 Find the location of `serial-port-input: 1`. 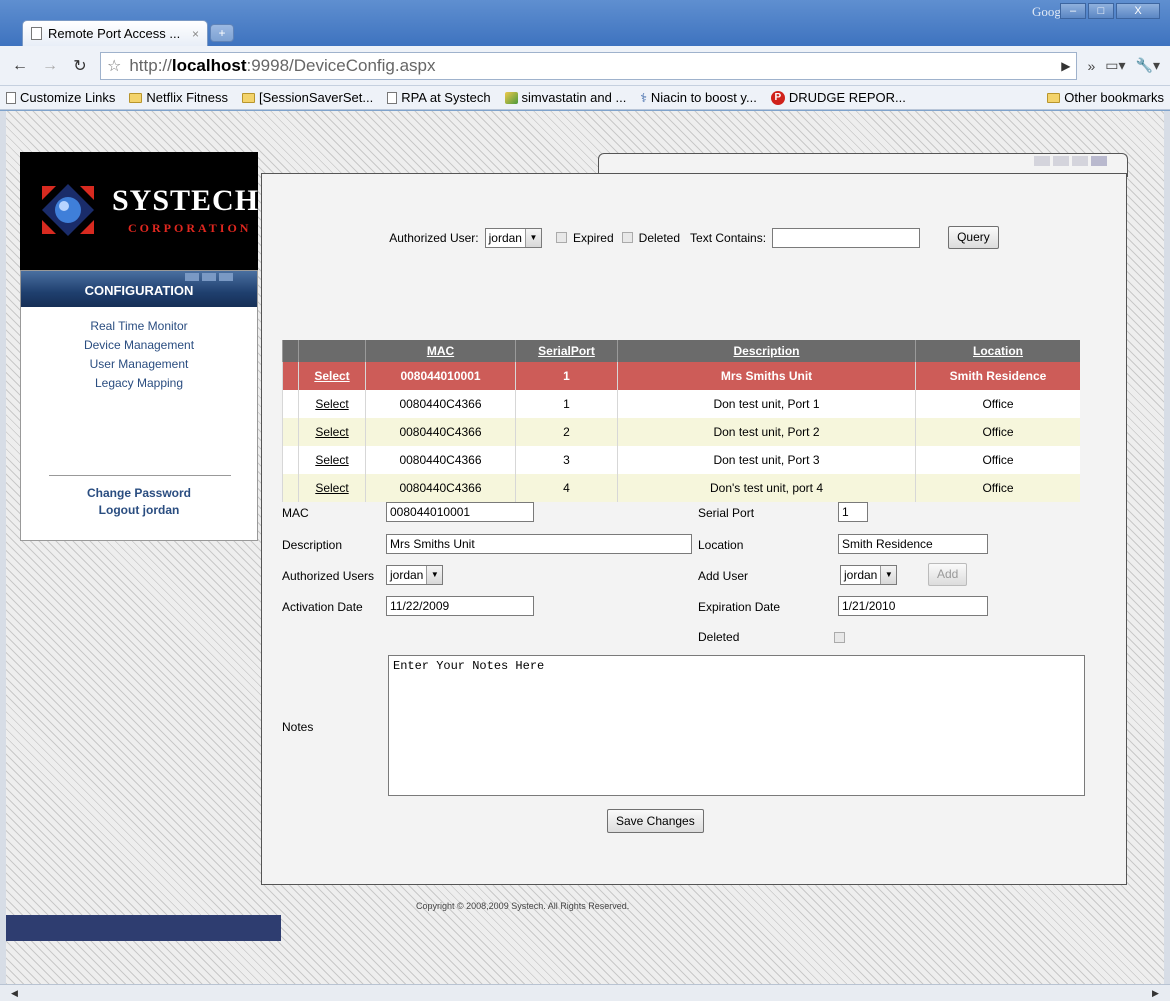

serial-port-input: 1 is located at coordinates (853, 512).